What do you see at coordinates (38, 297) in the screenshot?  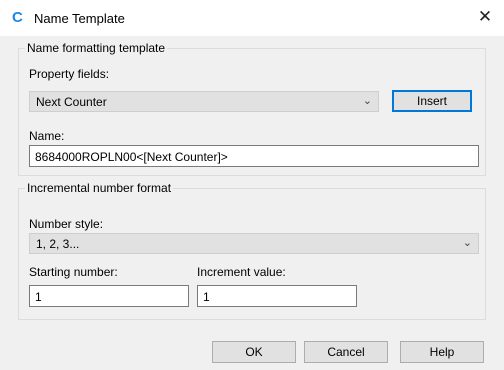 I see `starting-number-value: 1` at bounding box center [38, 297].